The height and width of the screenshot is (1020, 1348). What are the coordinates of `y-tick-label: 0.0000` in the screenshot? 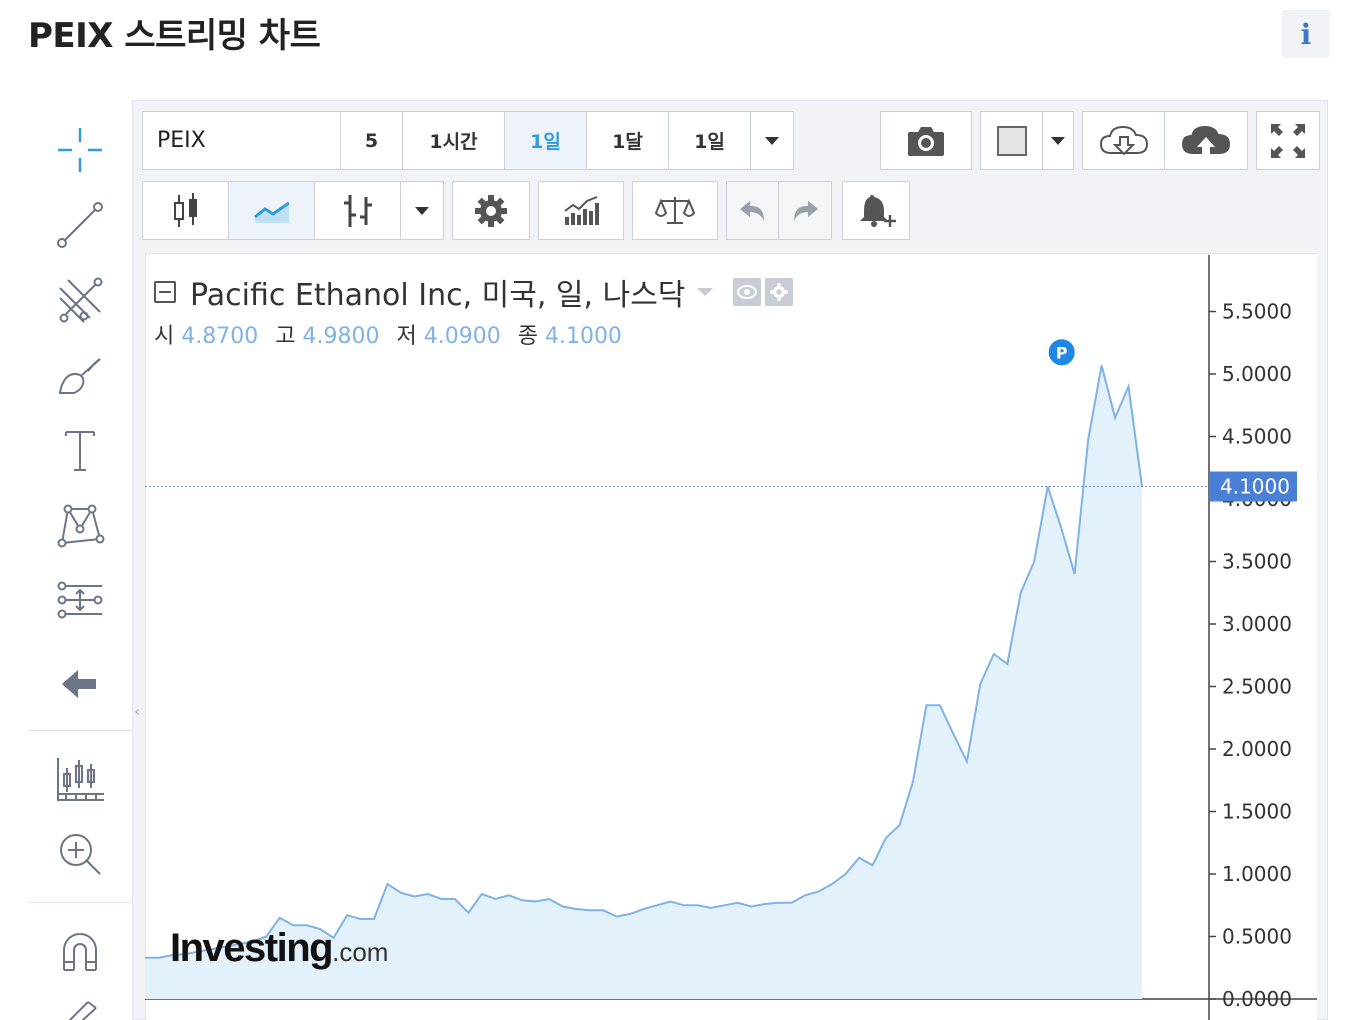 It's located at (1257, 999).